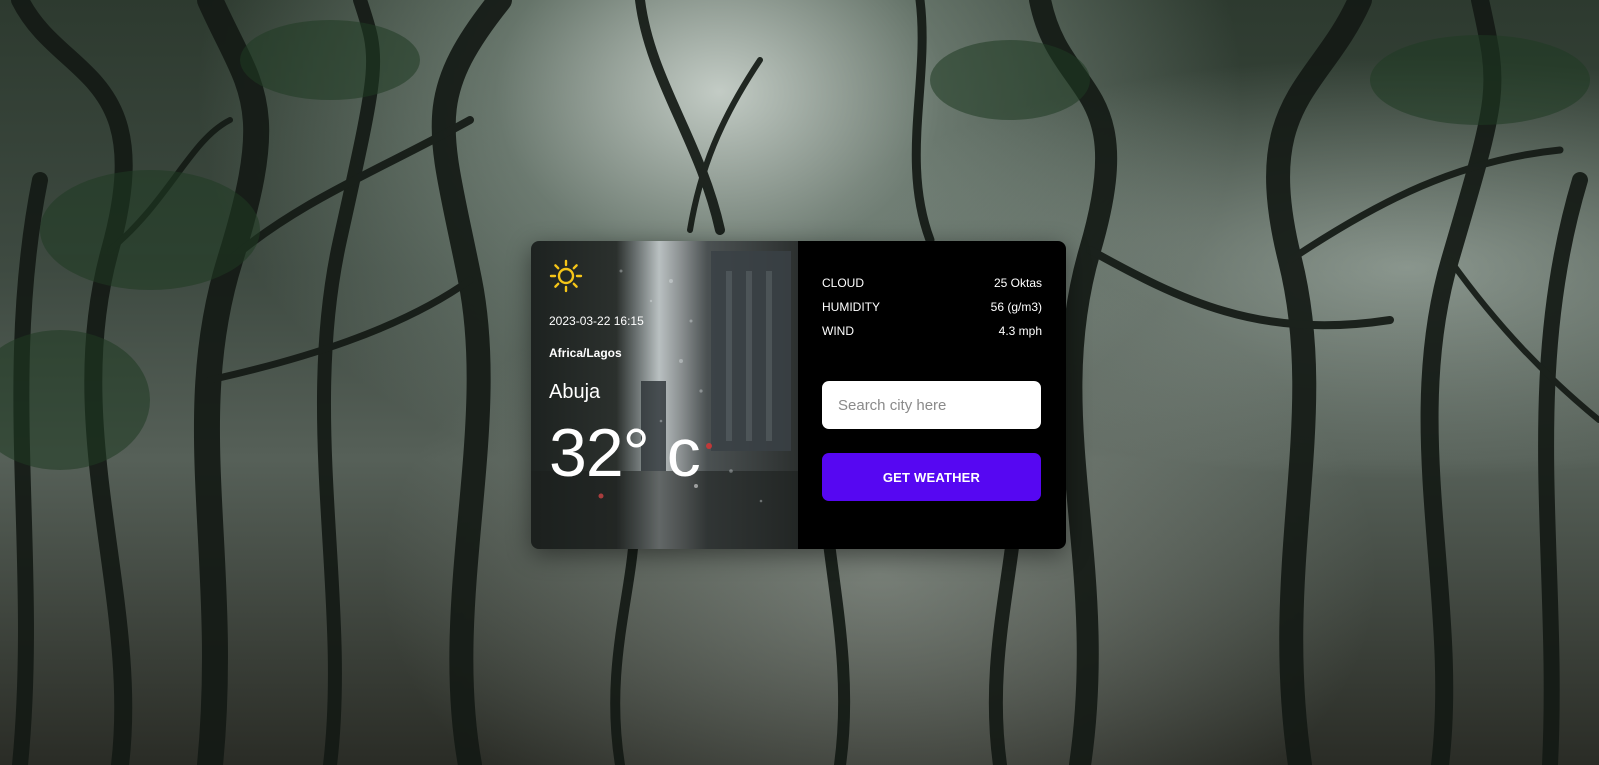 The height and width of the screenshot is (765, 1599). What do you see at coordinates (931, 405) in the screenshot?
I see `search-city-input` at bounding box center [931, 405].